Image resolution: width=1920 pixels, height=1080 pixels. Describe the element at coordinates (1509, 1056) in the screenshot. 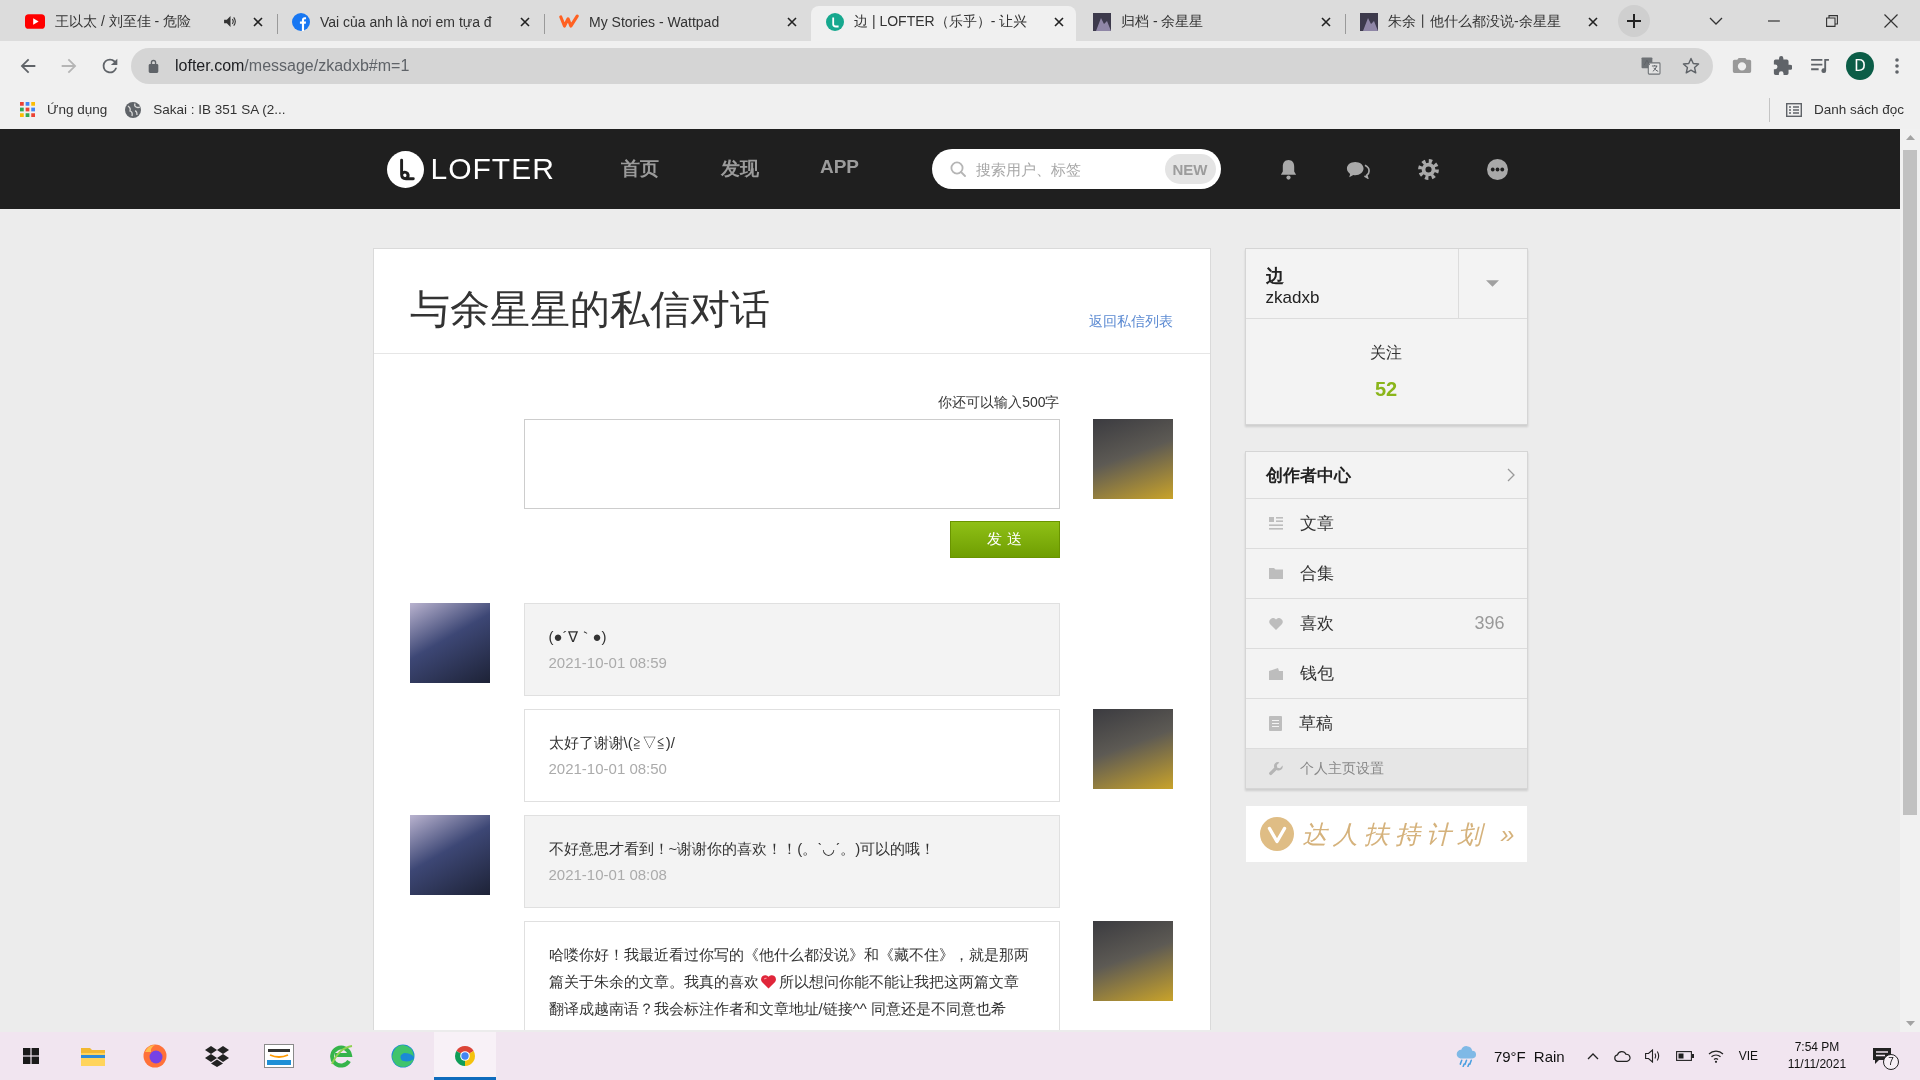

I see `weather-temperature: 79°F` at that location.